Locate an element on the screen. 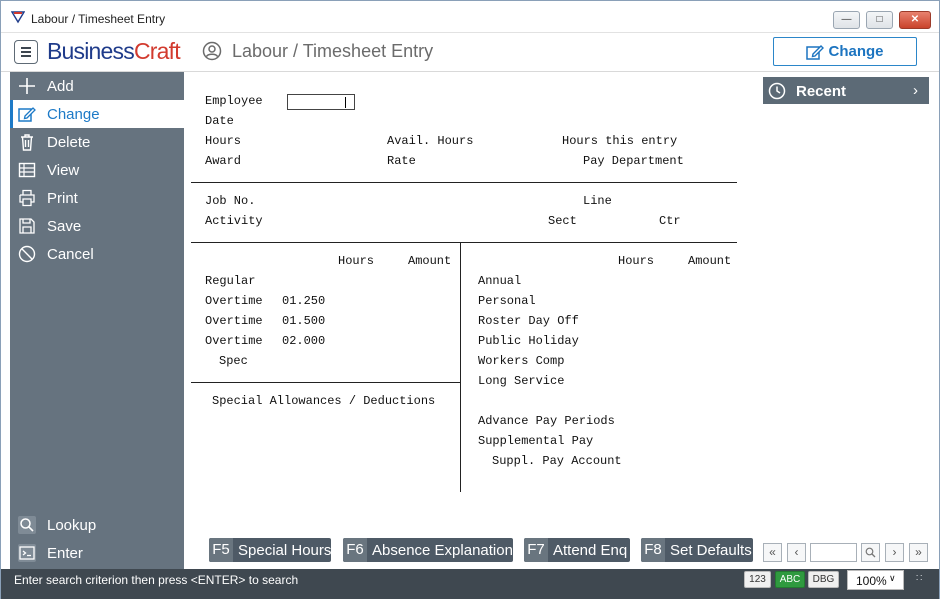 This screenshot has width=940, height=599. employee-label: Employee is located at coordinates (234, 101).